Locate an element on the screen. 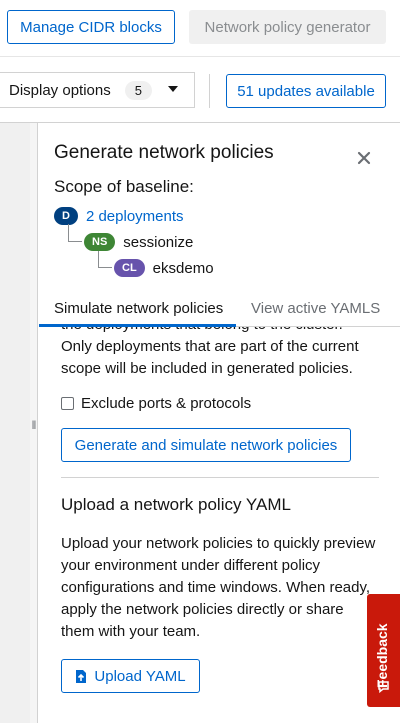 Image resolution: width=400 pixels, height=723 pixels. display-options-dropdown: Display options 5 is located at coordinates (97, 90).